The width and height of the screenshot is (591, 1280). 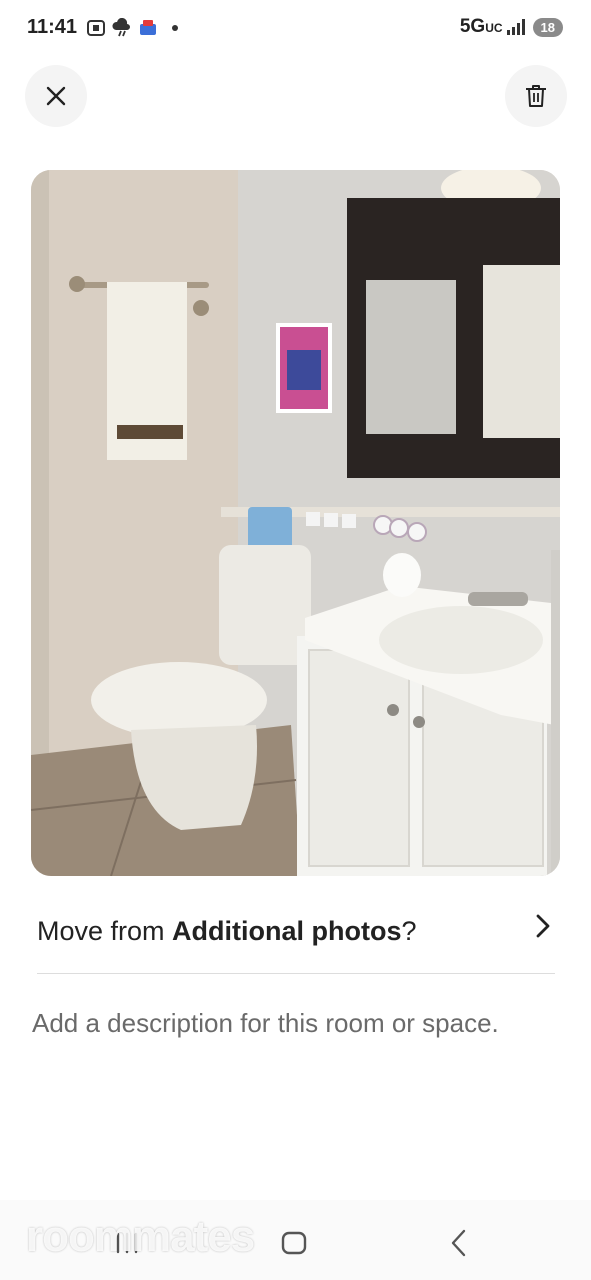 What do you see at coordinates (121, 27) in the screenshot?
I see `weather-storm-icon` at bounding box center [121, 27].